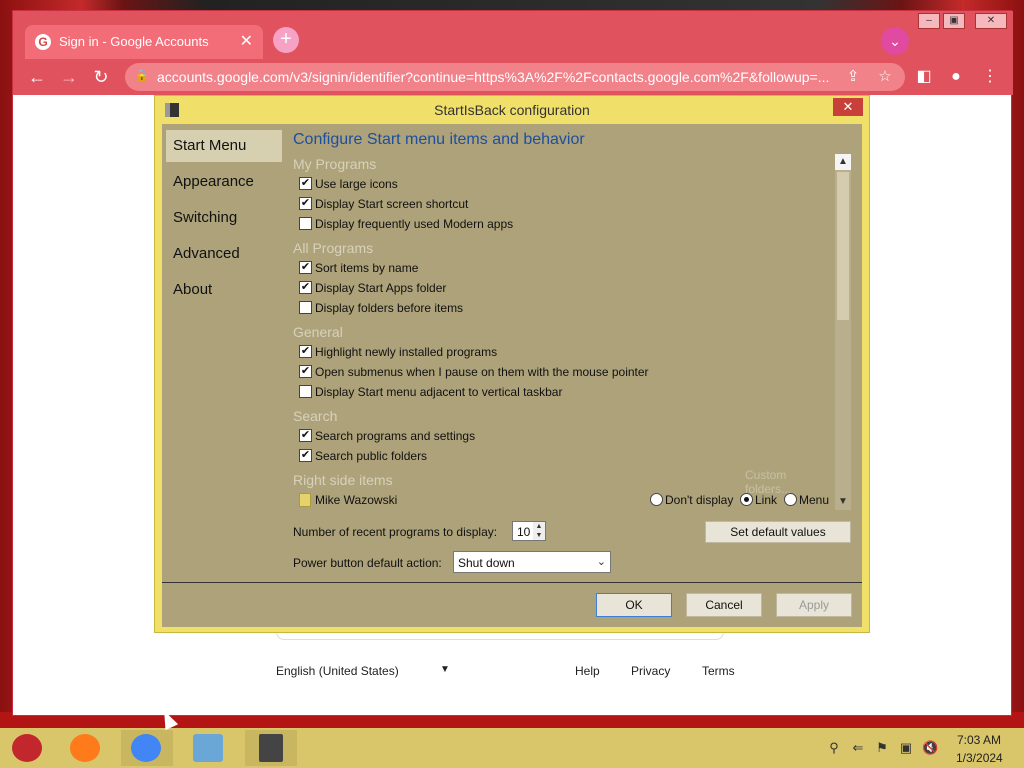 The width and height of the screenshot is (1024, 768). What do you see at coordinates (366, 671) in the screenshot?
I see `language-select: English (United States)` at bounding box center [366, 671].